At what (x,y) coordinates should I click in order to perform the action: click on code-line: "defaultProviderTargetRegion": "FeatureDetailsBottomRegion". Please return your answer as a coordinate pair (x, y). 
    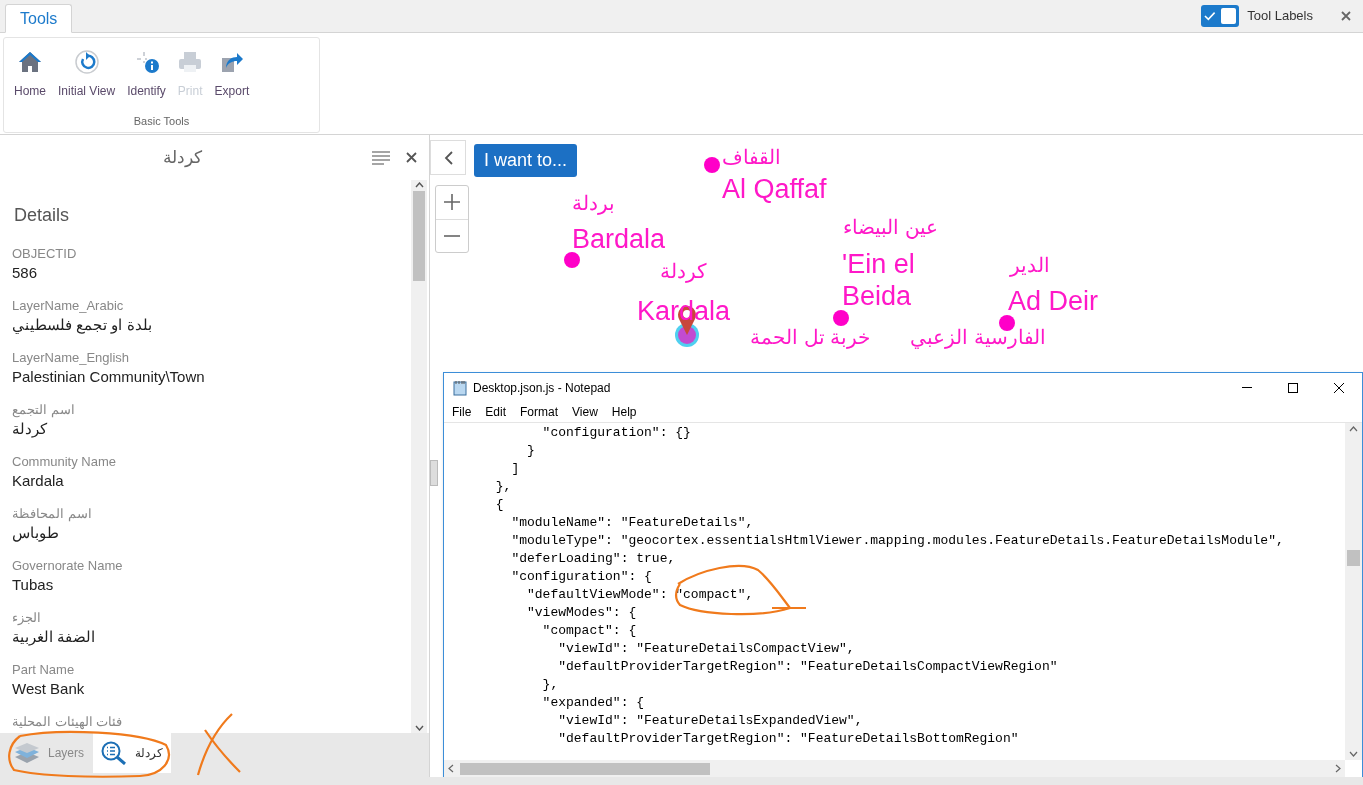
    Looking at the image, I should click on (788, 739).